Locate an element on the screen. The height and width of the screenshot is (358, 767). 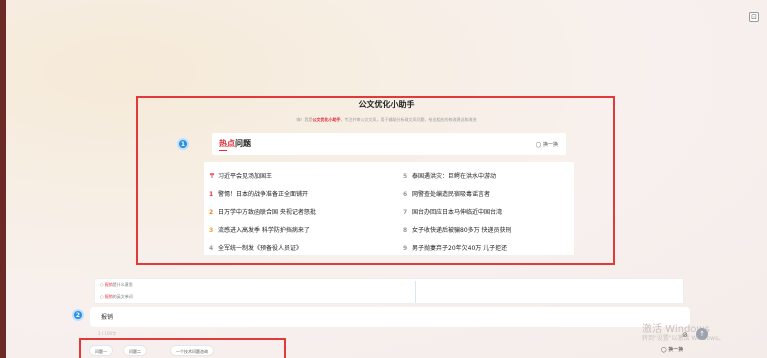
hot-item: 5 泰国遇洪灾：巨鳄在洪水中游动 is located at coordinates (449, 175).